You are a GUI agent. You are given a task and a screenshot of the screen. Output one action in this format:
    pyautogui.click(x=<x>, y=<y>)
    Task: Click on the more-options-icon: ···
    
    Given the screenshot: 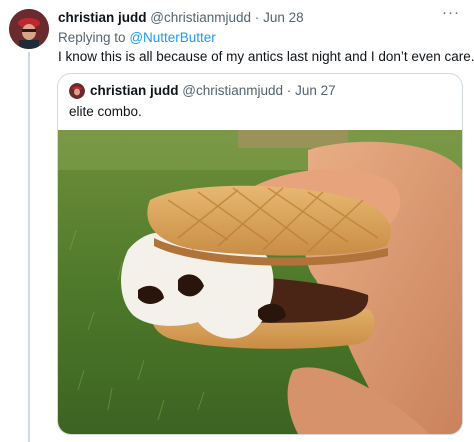 What is the action you would take?
    pyautogui.click(x=451, y=12)
    